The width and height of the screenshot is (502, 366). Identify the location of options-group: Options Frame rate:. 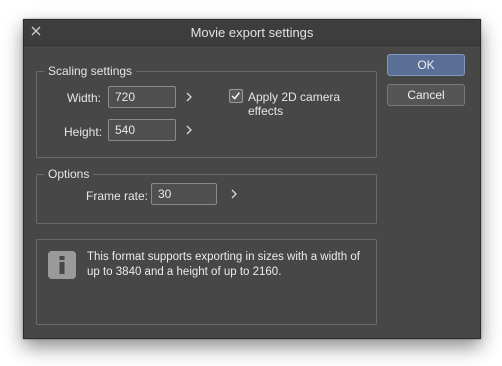
(206, 195).